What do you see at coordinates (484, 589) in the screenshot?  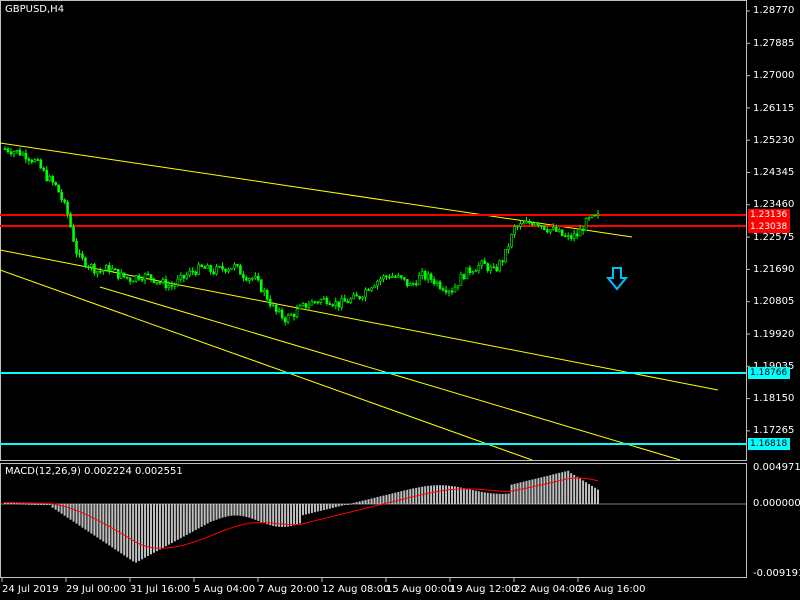 I see `time-tick: 19 Aug 12:00` at bounding box center [484, 589].